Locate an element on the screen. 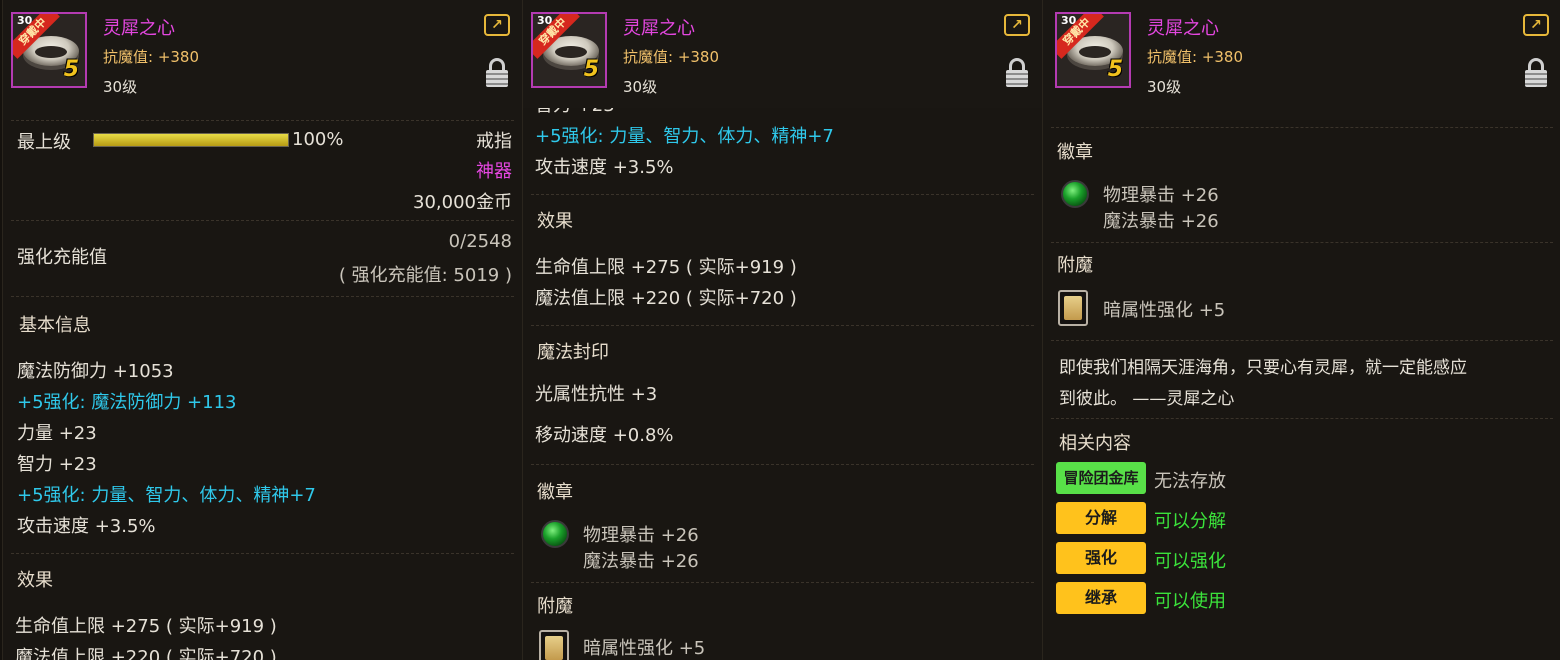 Image resolution: width=1560 pixels, height=660 pixels. related-status: 可以分解 is located at coordinates (1190, 521).